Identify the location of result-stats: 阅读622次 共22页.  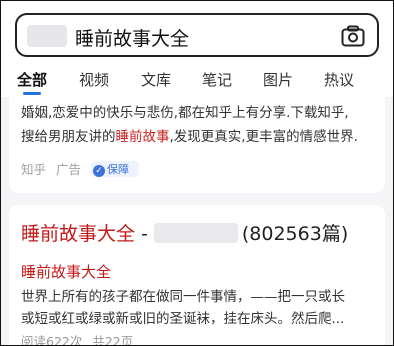
(82, 338).